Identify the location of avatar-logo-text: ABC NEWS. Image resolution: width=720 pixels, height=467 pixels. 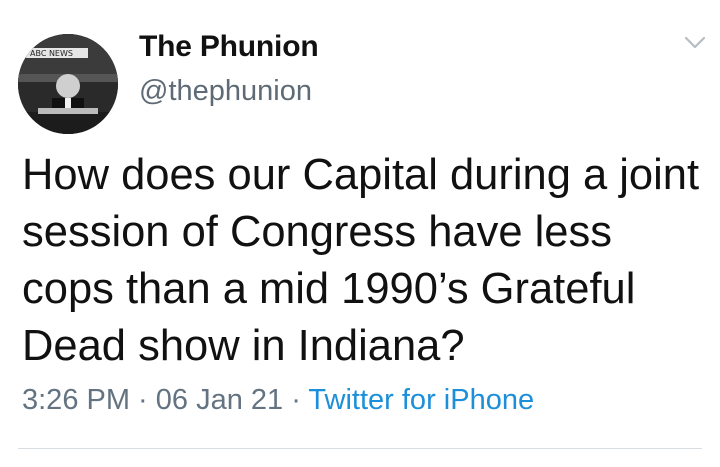
(51, 53).